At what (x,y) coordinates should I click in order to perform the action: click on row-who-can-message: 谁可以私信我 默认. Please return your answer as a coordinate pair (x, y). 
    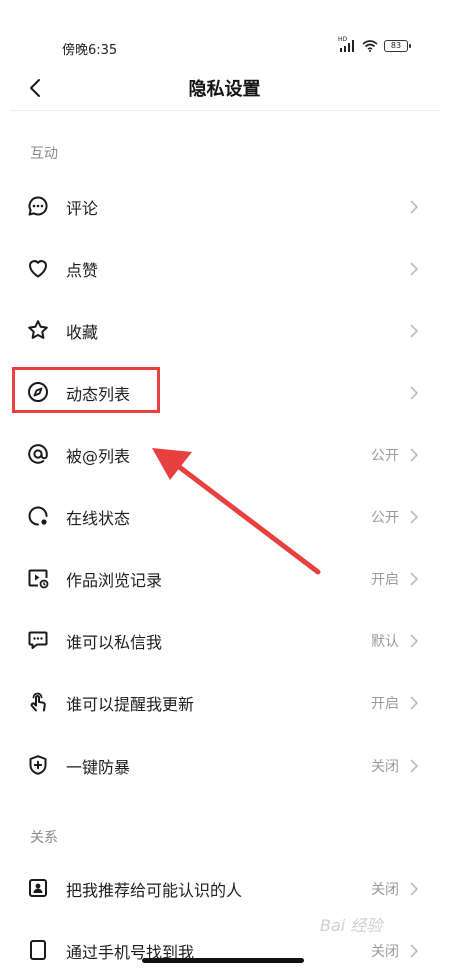
    Looking at the image, I should click on (224, 640).